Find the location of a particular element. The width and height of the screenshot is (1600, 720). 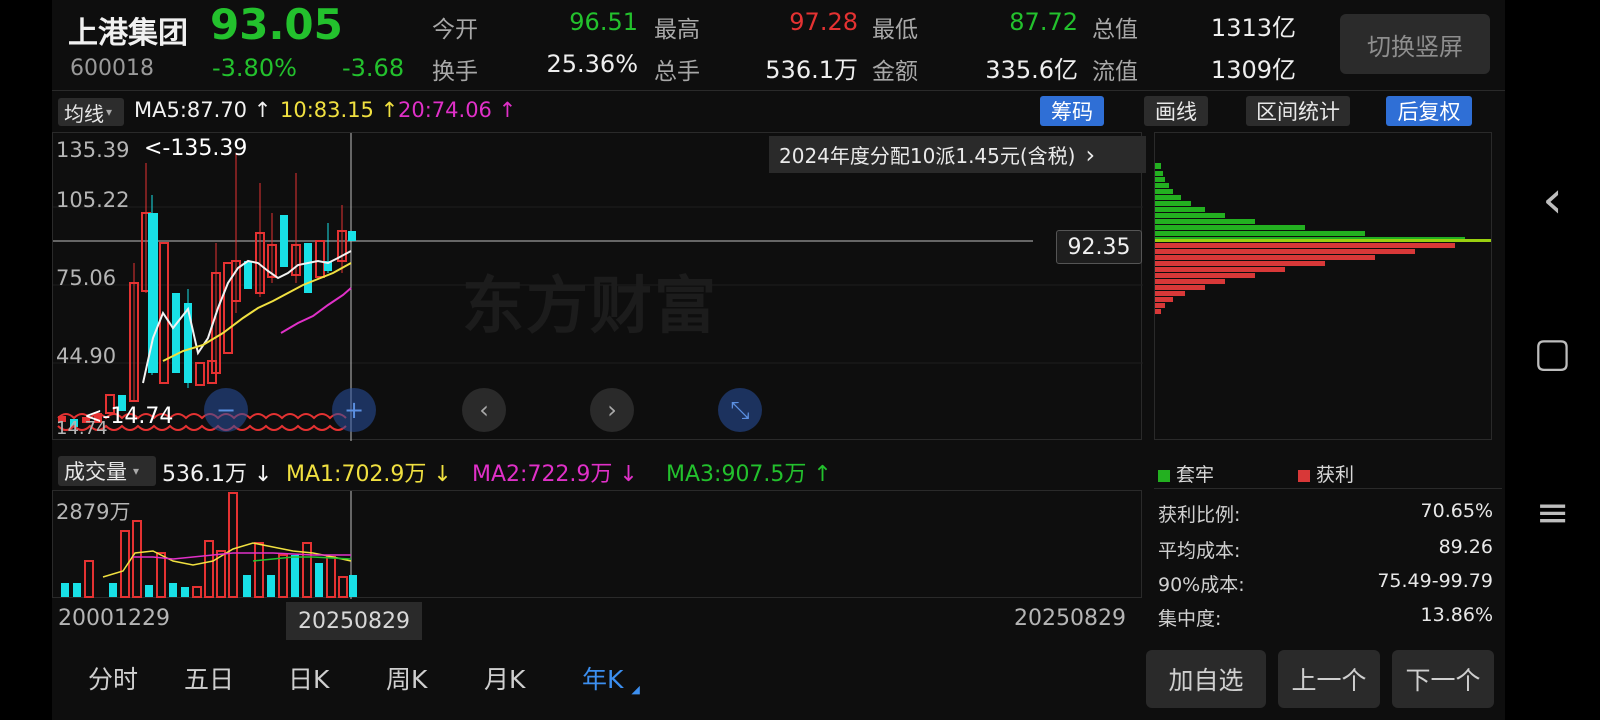

tab-monthly-k: 月K is located at coordinates (504, 678).